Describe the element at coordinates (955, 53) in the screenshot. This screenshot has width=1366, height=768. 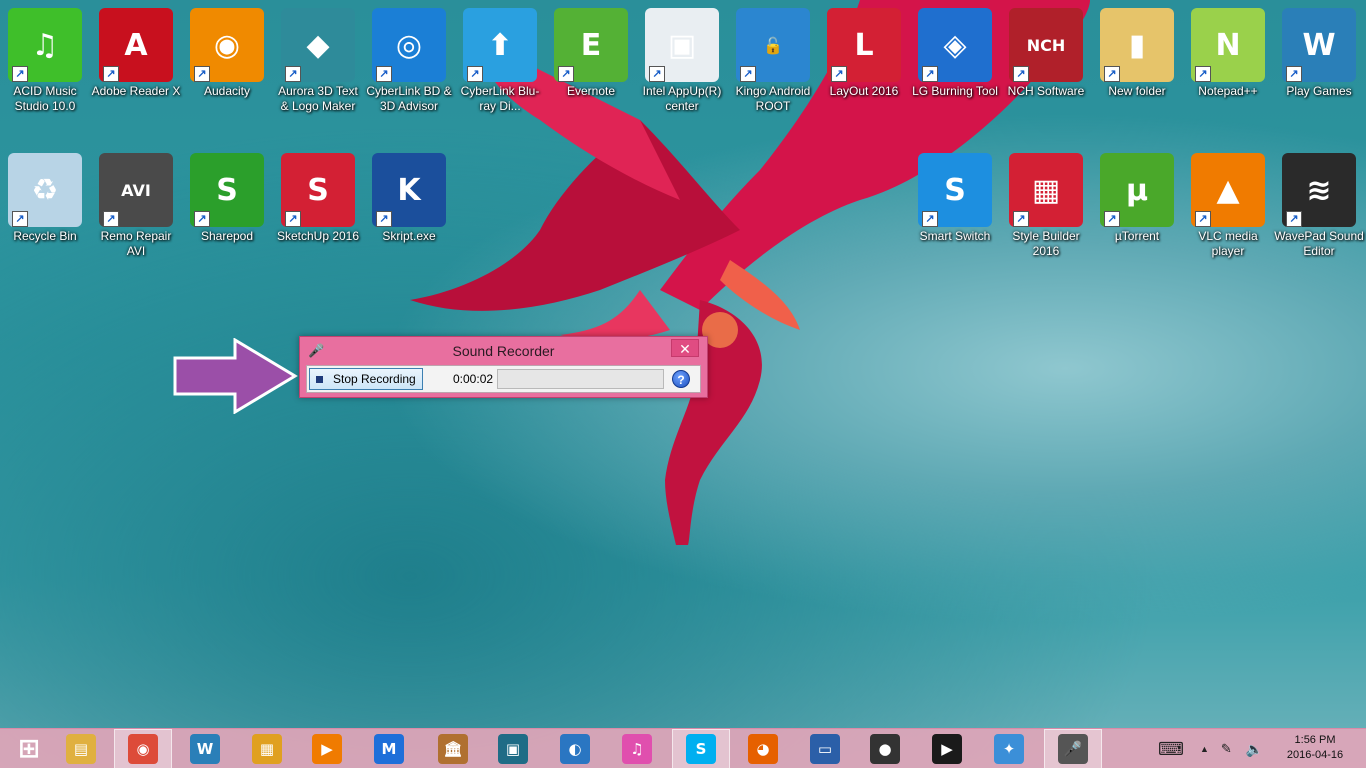
I see `desktop-icon: ◈ ↗ LG Burning Tool` at that location.